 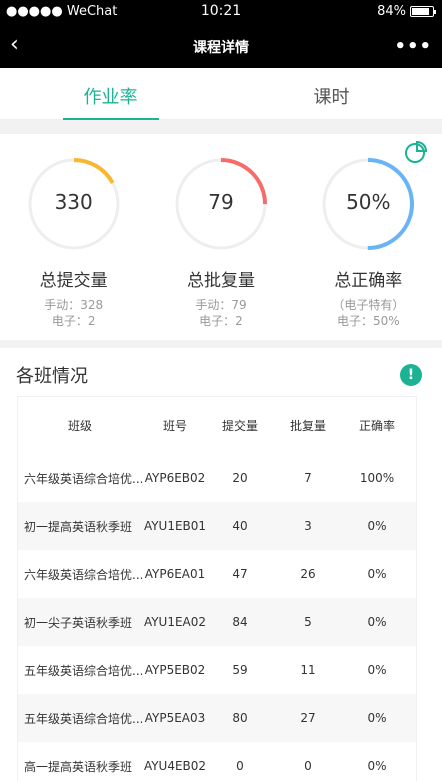 What do you see at coordinates (413, 46) in the screenshot?
I see `more-icon: •••` at bounding box center [413, 46].